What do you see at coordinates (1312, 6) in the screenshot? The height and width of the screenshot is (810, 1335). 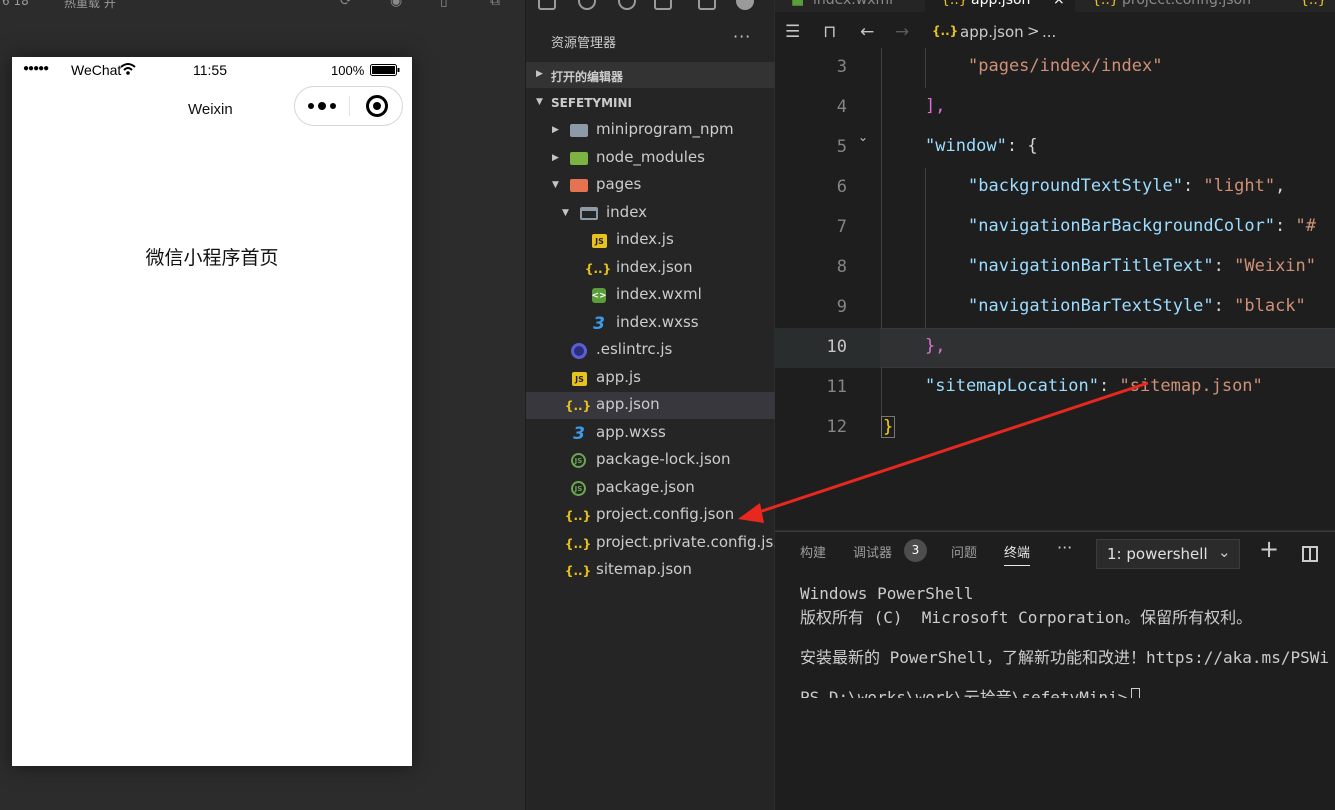 I see `tab-overflow: {..}` at bounding box center [1312, 6].